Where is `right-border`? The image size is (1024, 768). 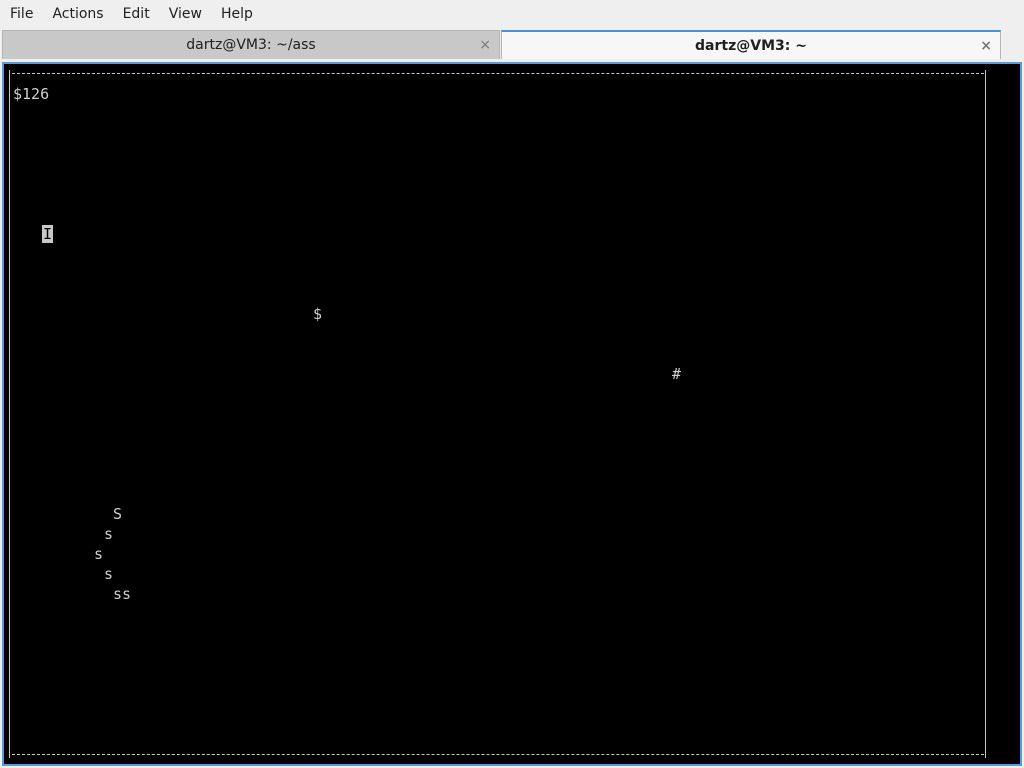
right-border is located at coordinates (985, 414).